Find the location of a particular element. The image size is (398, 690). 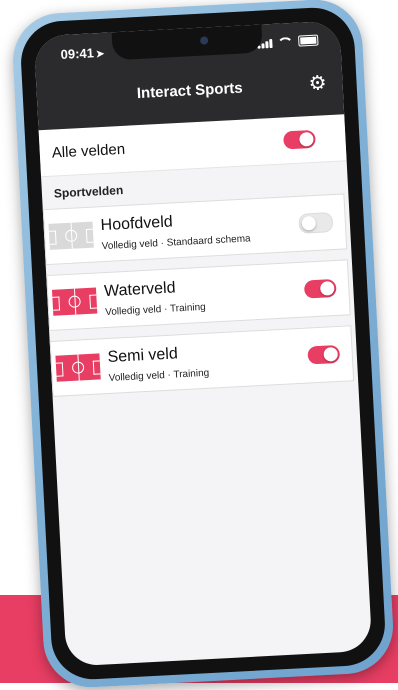

battery-icon is located at coordinates (308, 40).